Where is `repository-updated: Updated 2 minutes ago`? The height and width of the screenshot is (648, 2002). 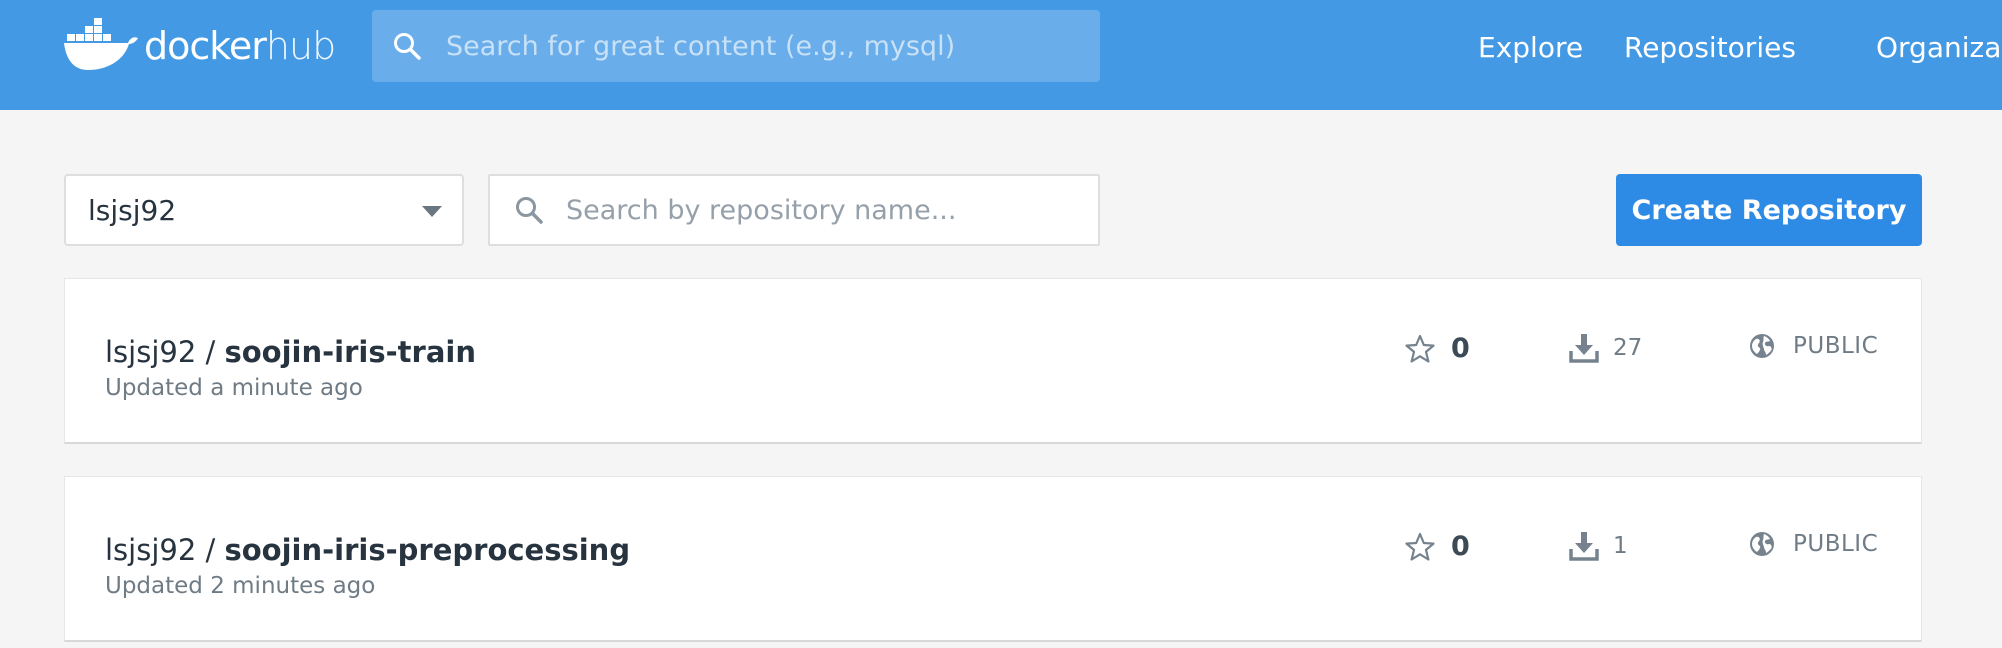 repository-updated: Updated 2 minutes ago is located at coordinates (240, 586).